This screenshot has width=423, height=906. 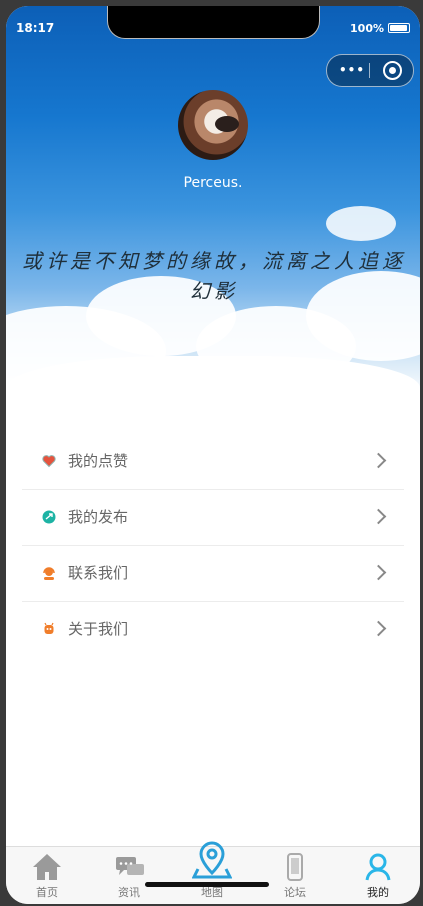 I want to click on tab-map: 地图, so click(x=212, y=872).